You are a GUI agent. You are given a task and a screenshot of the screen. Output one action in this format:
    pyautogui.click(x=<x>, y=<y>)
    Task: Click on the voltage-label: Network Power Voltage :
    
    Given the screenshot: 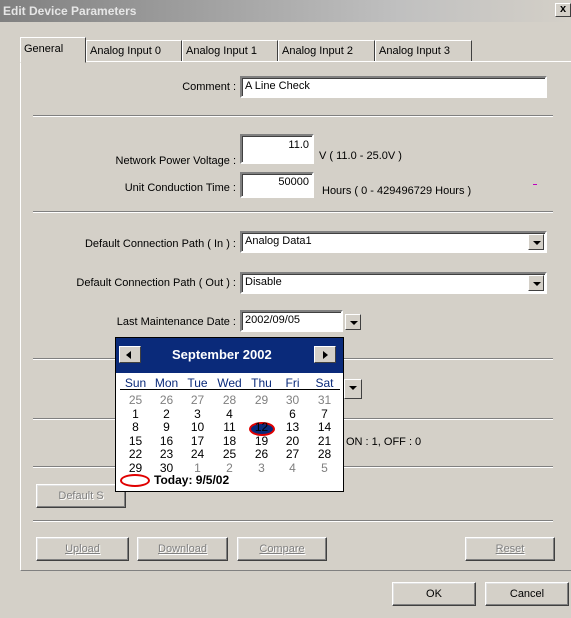 What is the action you would take?
    pyautogui.click(x=175, y=161)
    